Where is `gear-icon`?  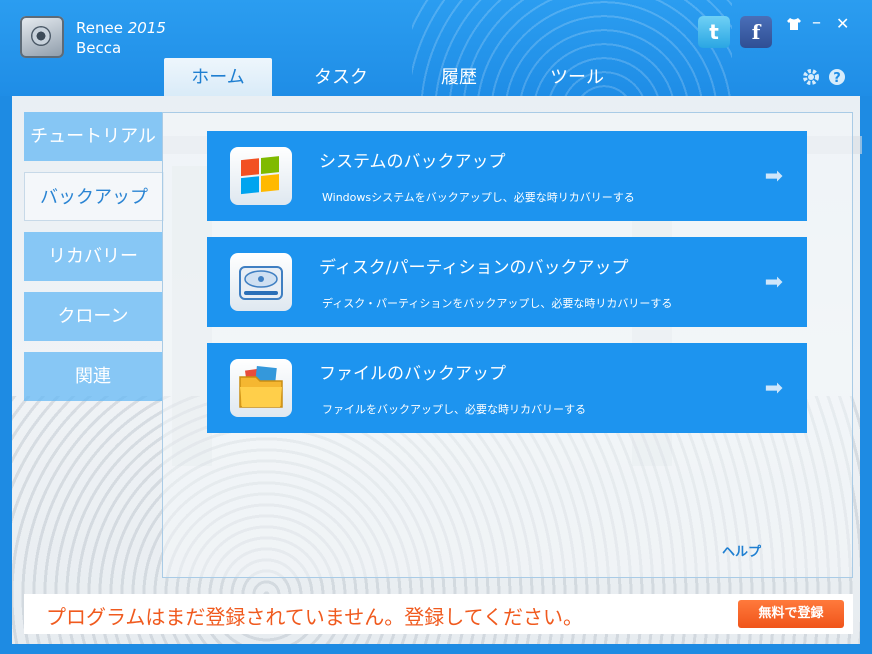
gear-icon is located at coordinates (811, 79).